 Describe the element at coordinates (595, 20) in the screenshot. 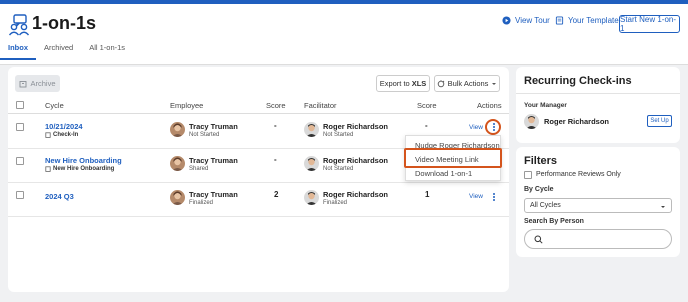

I see `your-templates-label: Your Templates` at that location.